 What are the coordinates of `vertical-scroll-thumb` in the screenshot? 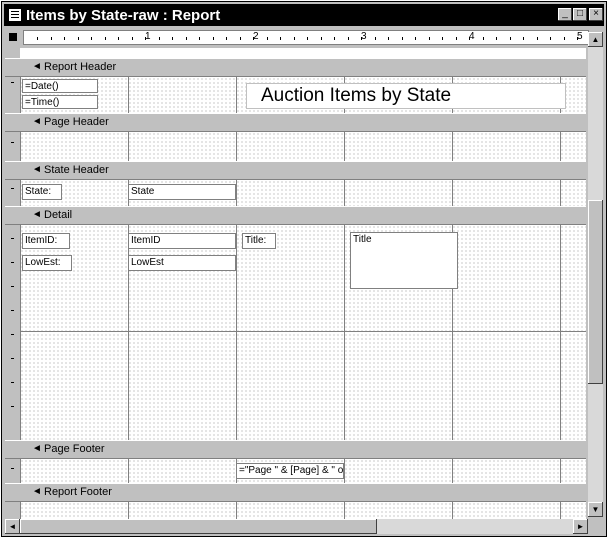 It's located at (595, 292).